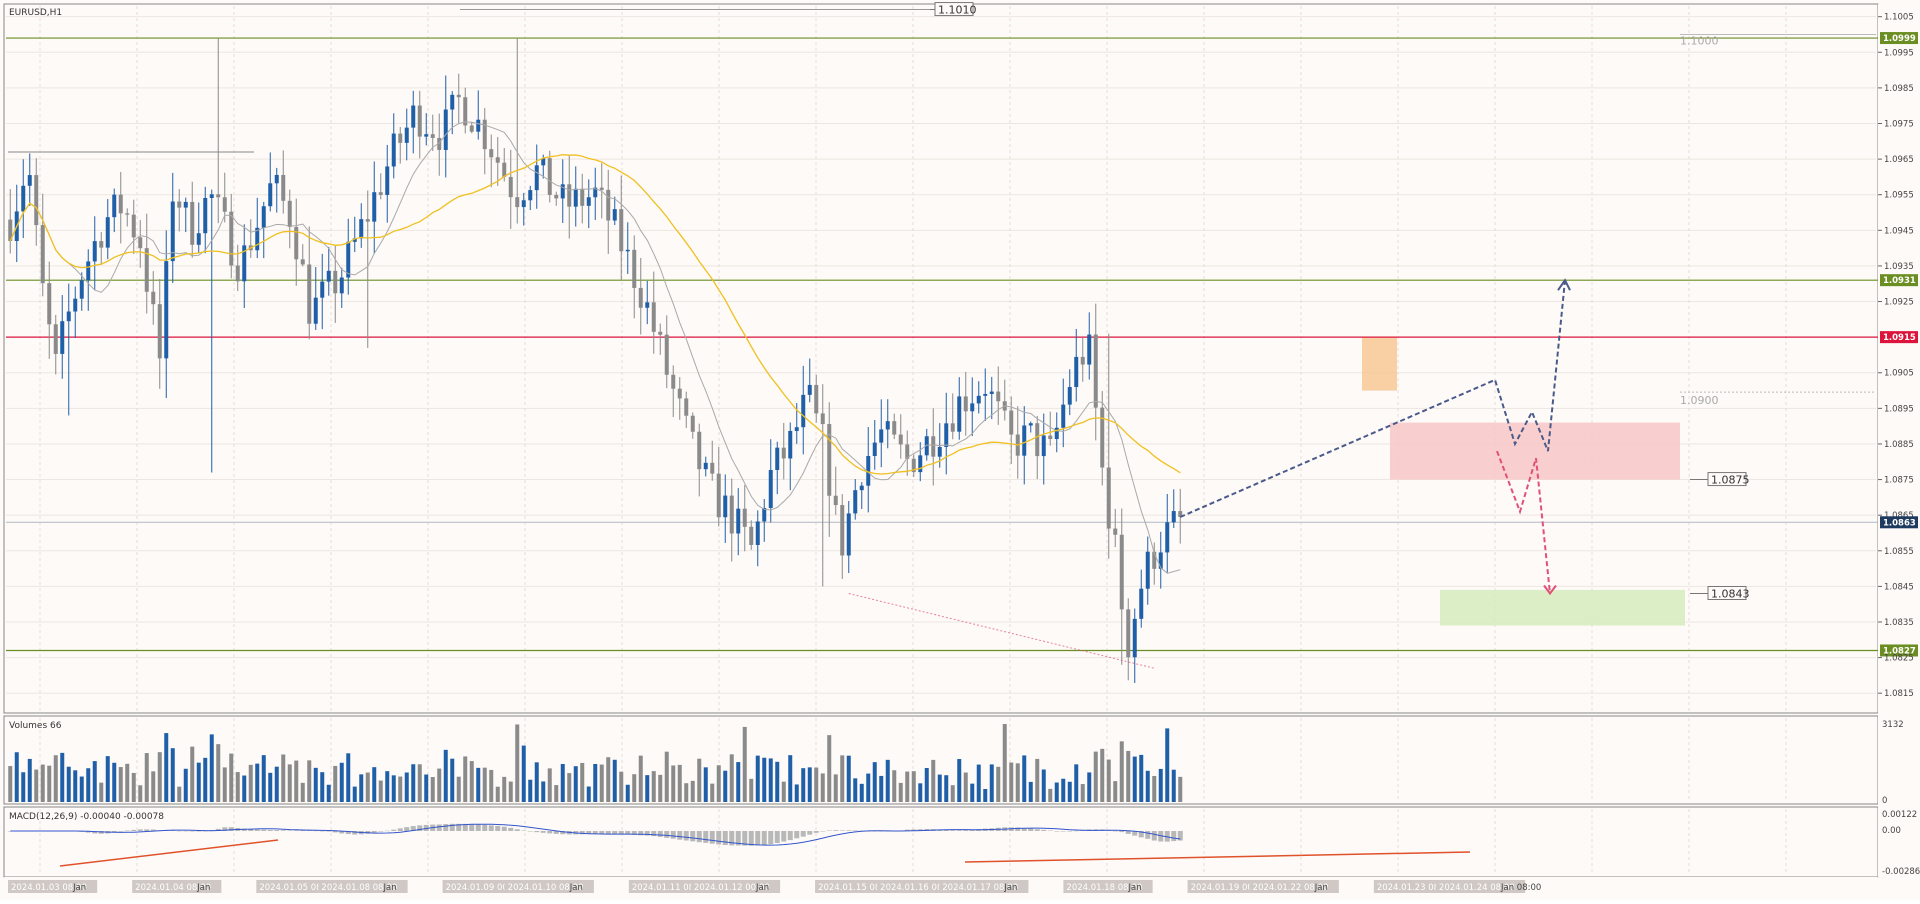 The image size is (1920, 904). What do you see at coordinates (941, 842) in the screenshot?
I see `macd-panel` at bounding box center [941, 842].